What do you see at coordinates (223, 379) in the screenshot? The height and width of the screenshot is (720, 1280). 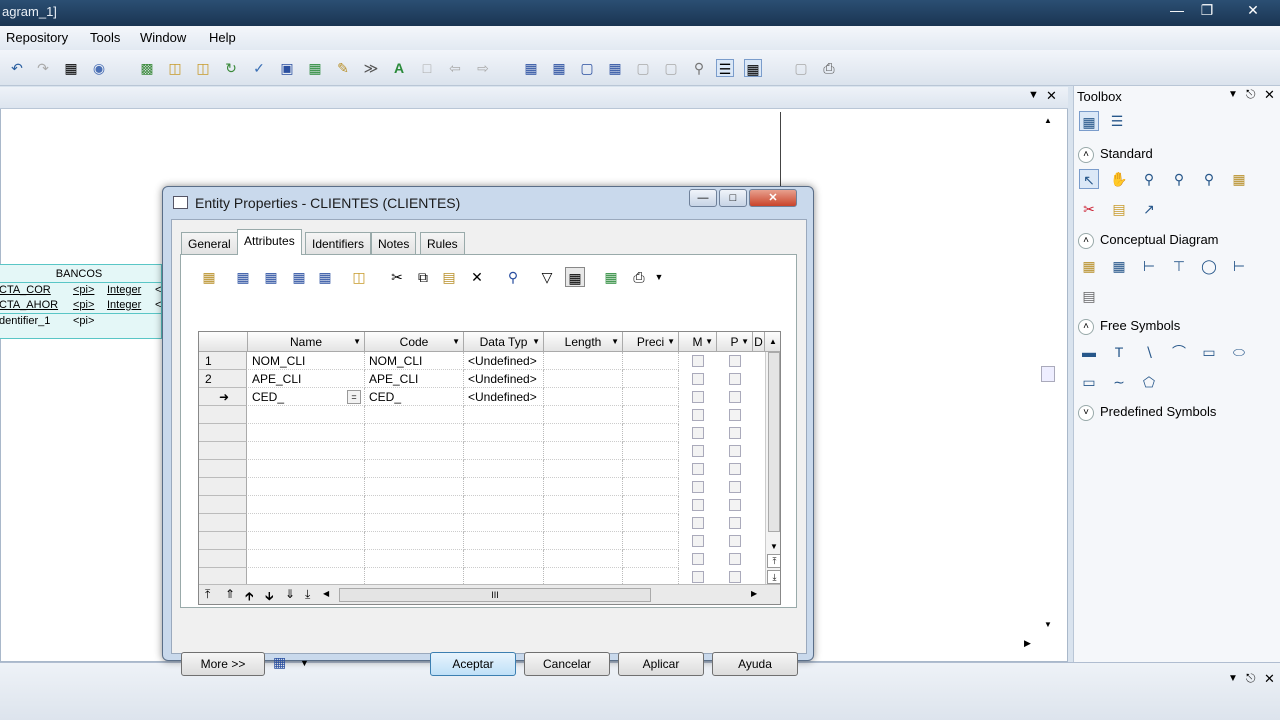 I see `row-header: 2` at bounding box center [223, 379].